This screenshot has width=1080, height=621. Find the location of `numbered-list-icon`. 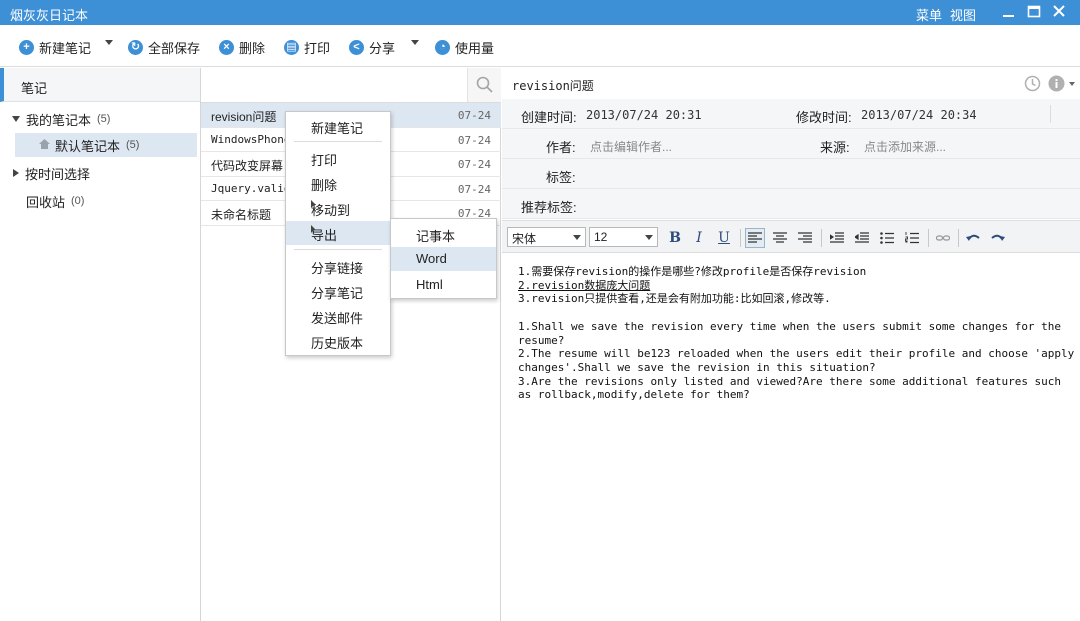

numbered-list-icon is located at coordinates (912, 238).